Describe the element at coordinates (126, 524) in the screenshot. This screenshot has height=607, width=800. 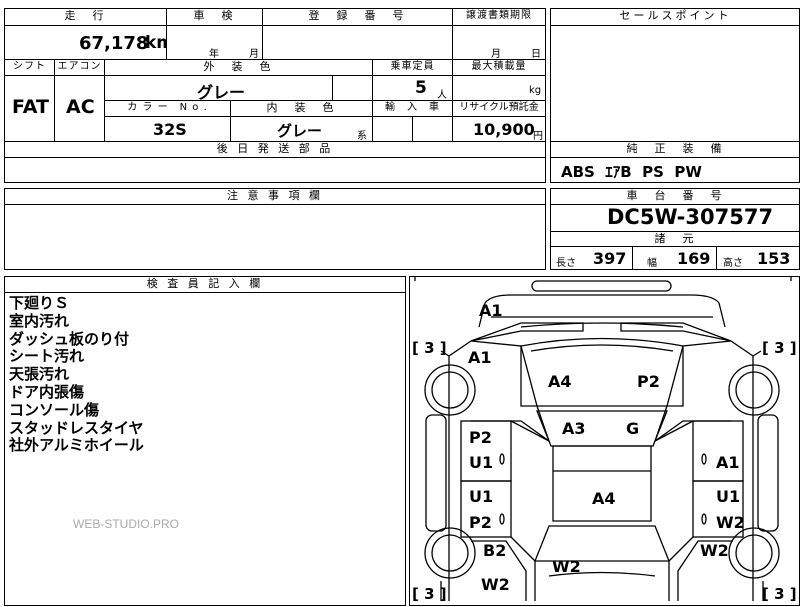
I see `watermark: WEB-STUDIO.PRO` at that location.